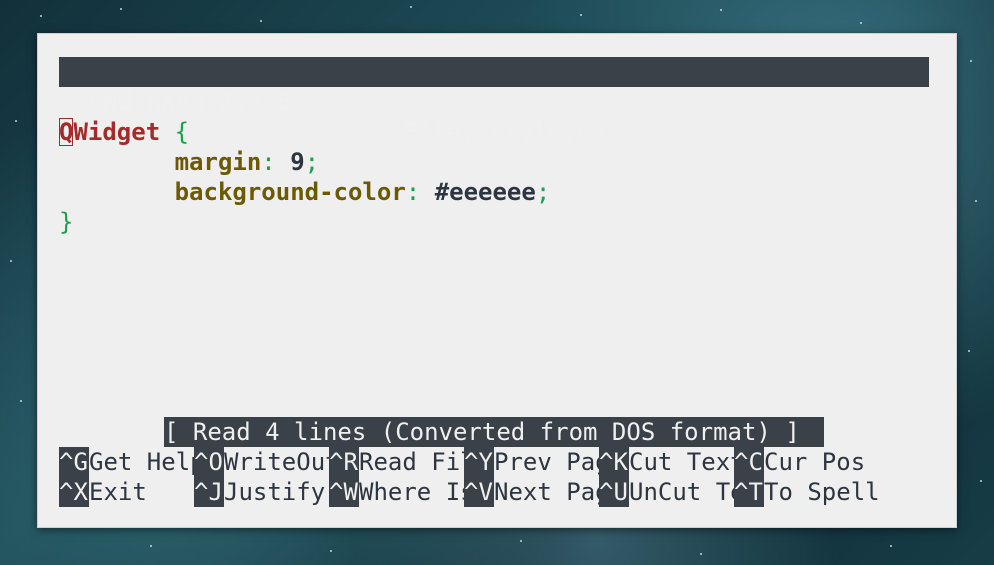 The image size is (994, 565). I want to click on code-line-4: }, so click(66, 222).